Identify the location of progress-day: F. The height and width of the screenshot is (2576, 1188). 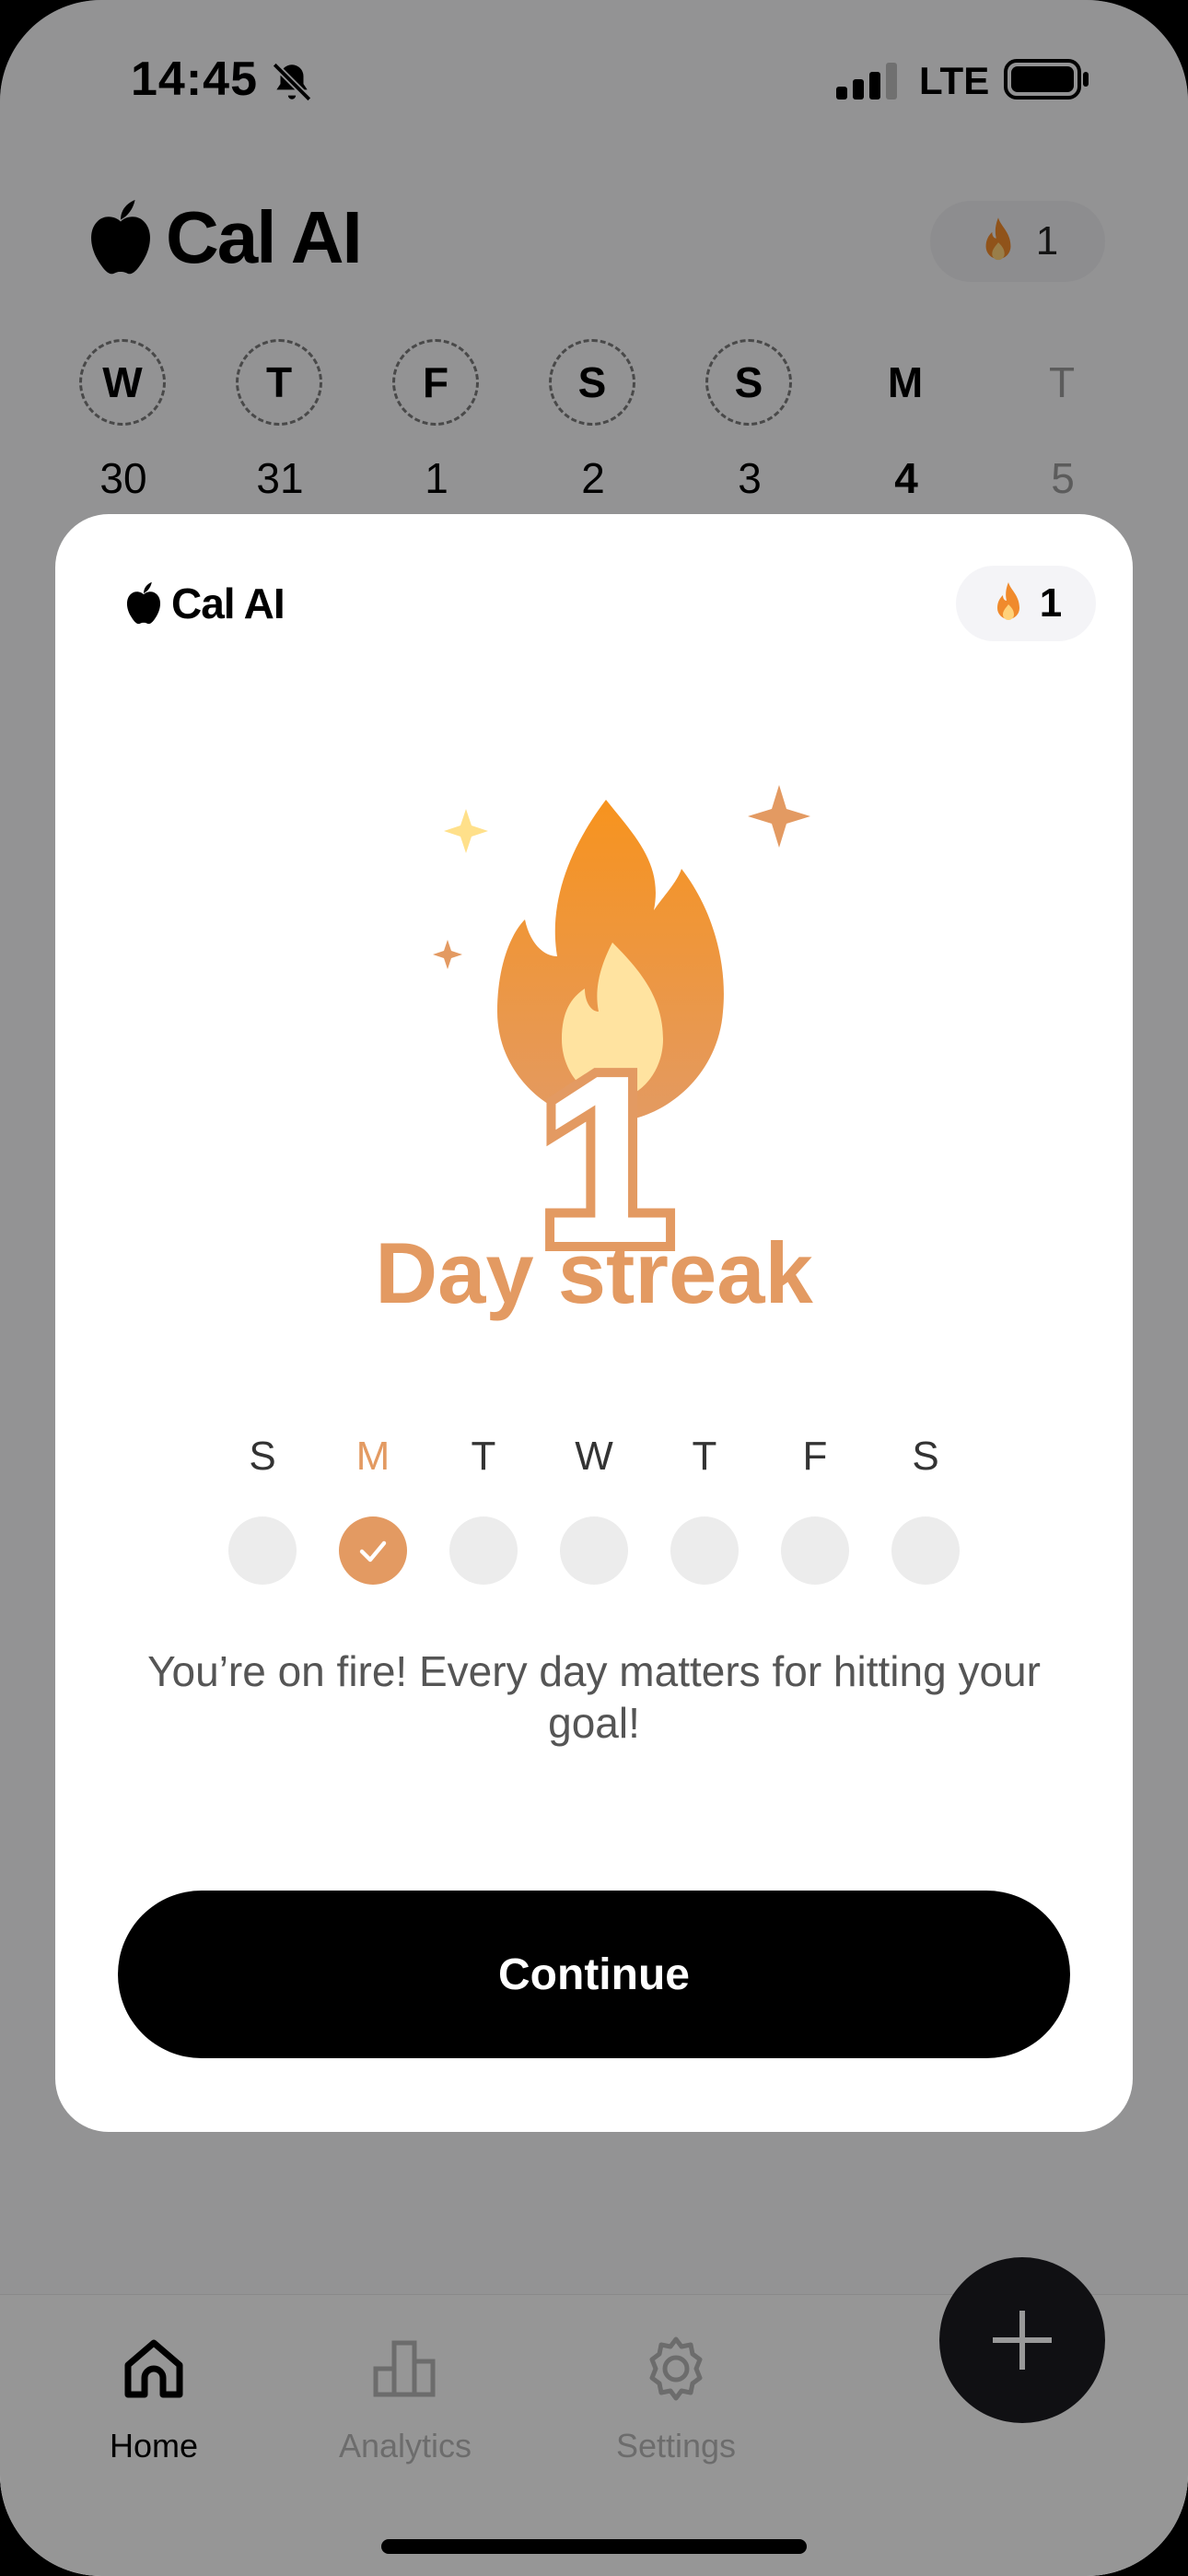
(815, 1509).